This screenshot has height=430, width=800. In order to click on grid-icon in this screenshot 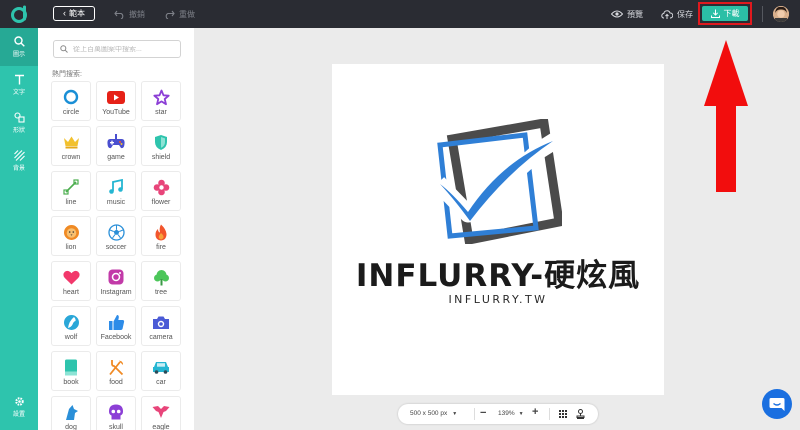, I will do `click(563, 414)`.